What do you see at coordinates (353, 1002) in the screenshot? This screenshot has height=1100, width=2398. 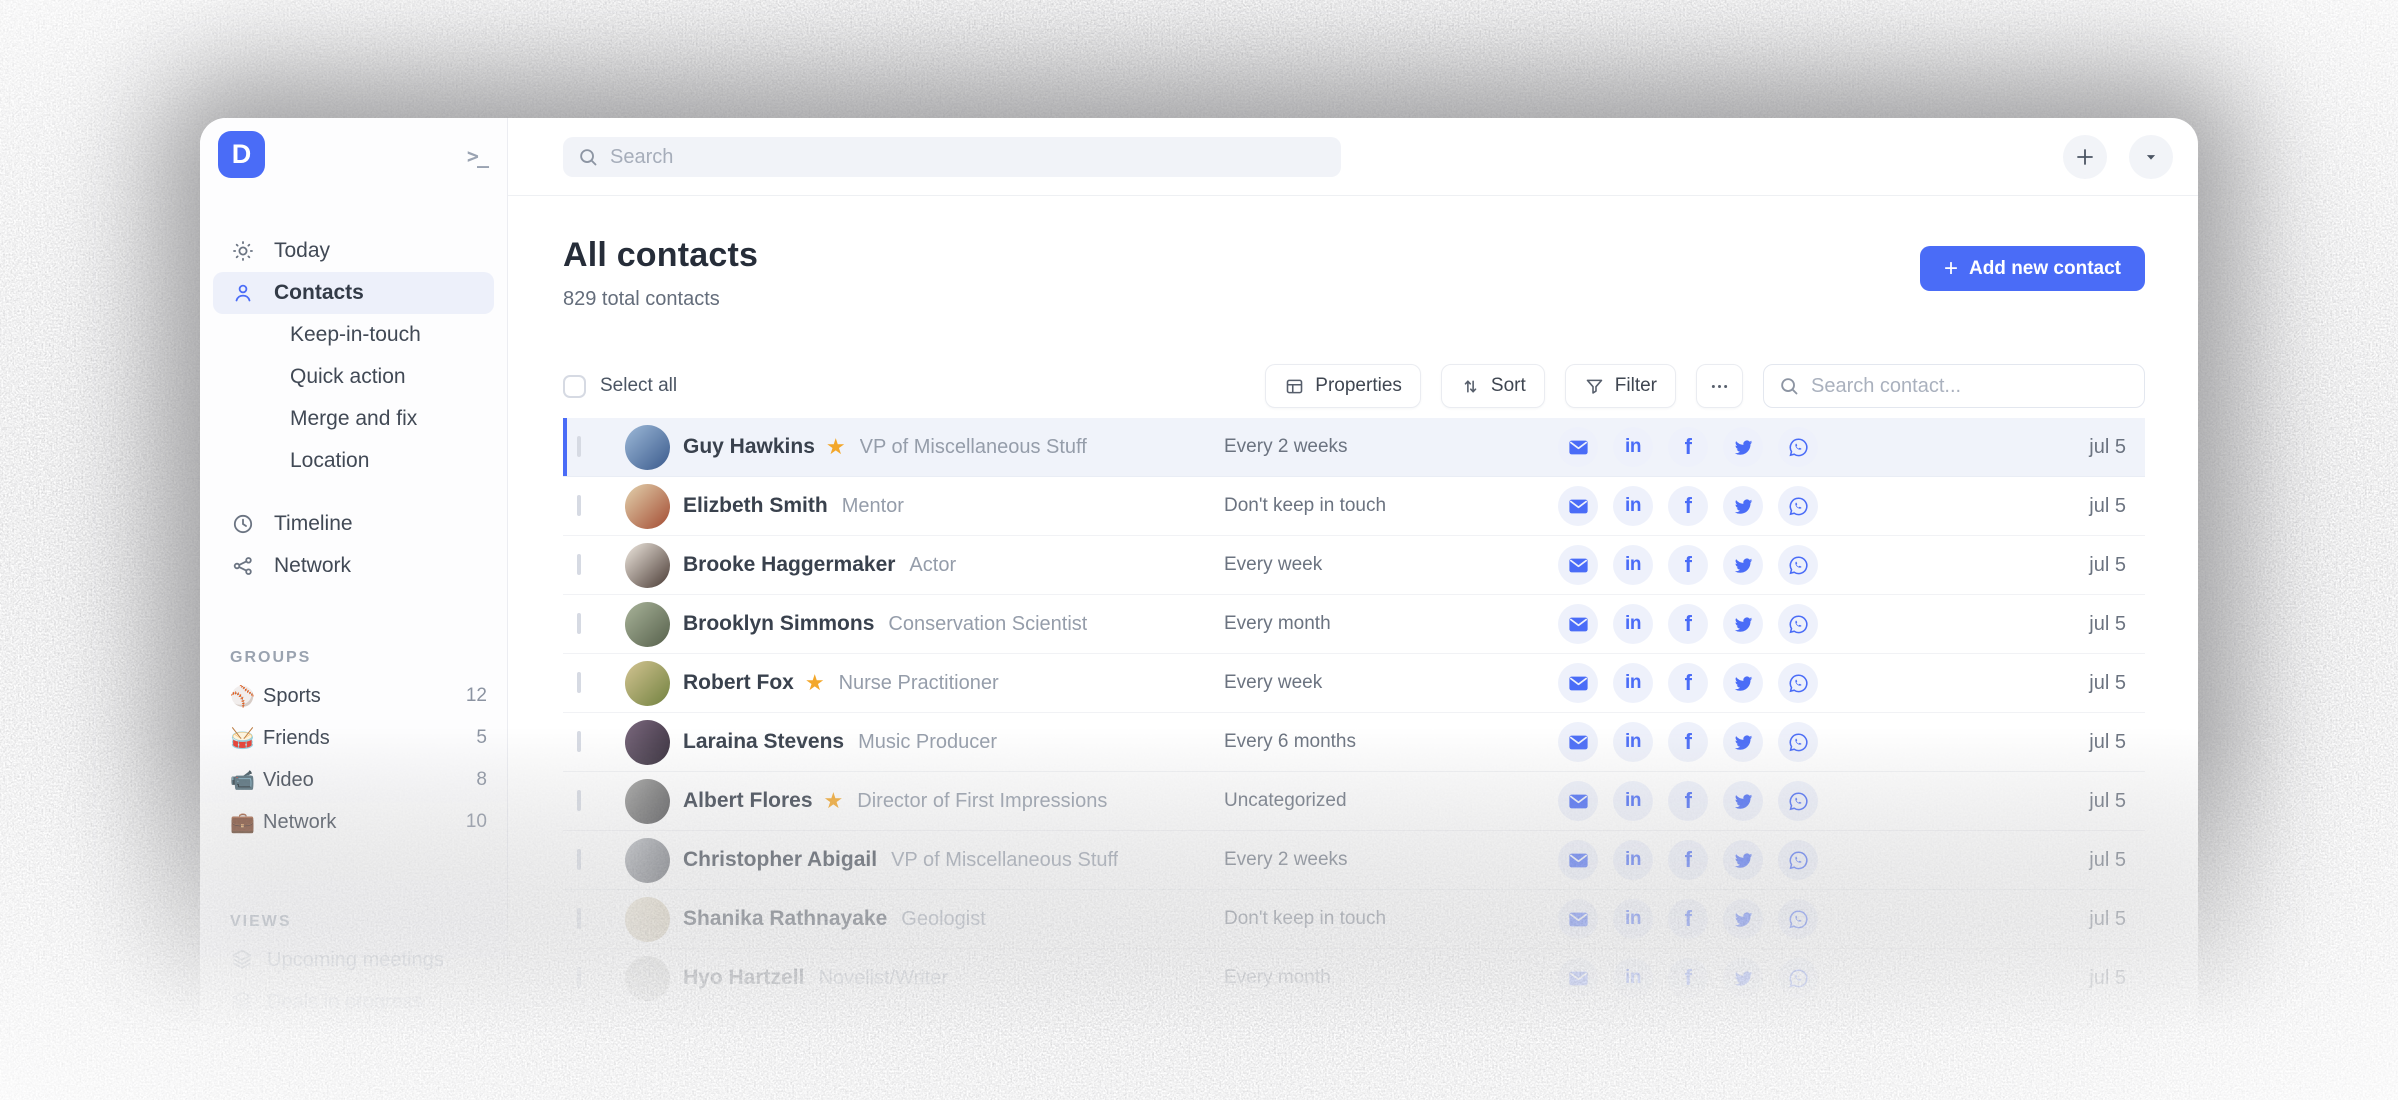 I see `view-item-deals-in-progress: Deals in progress` at bounding box center [353, 1002].